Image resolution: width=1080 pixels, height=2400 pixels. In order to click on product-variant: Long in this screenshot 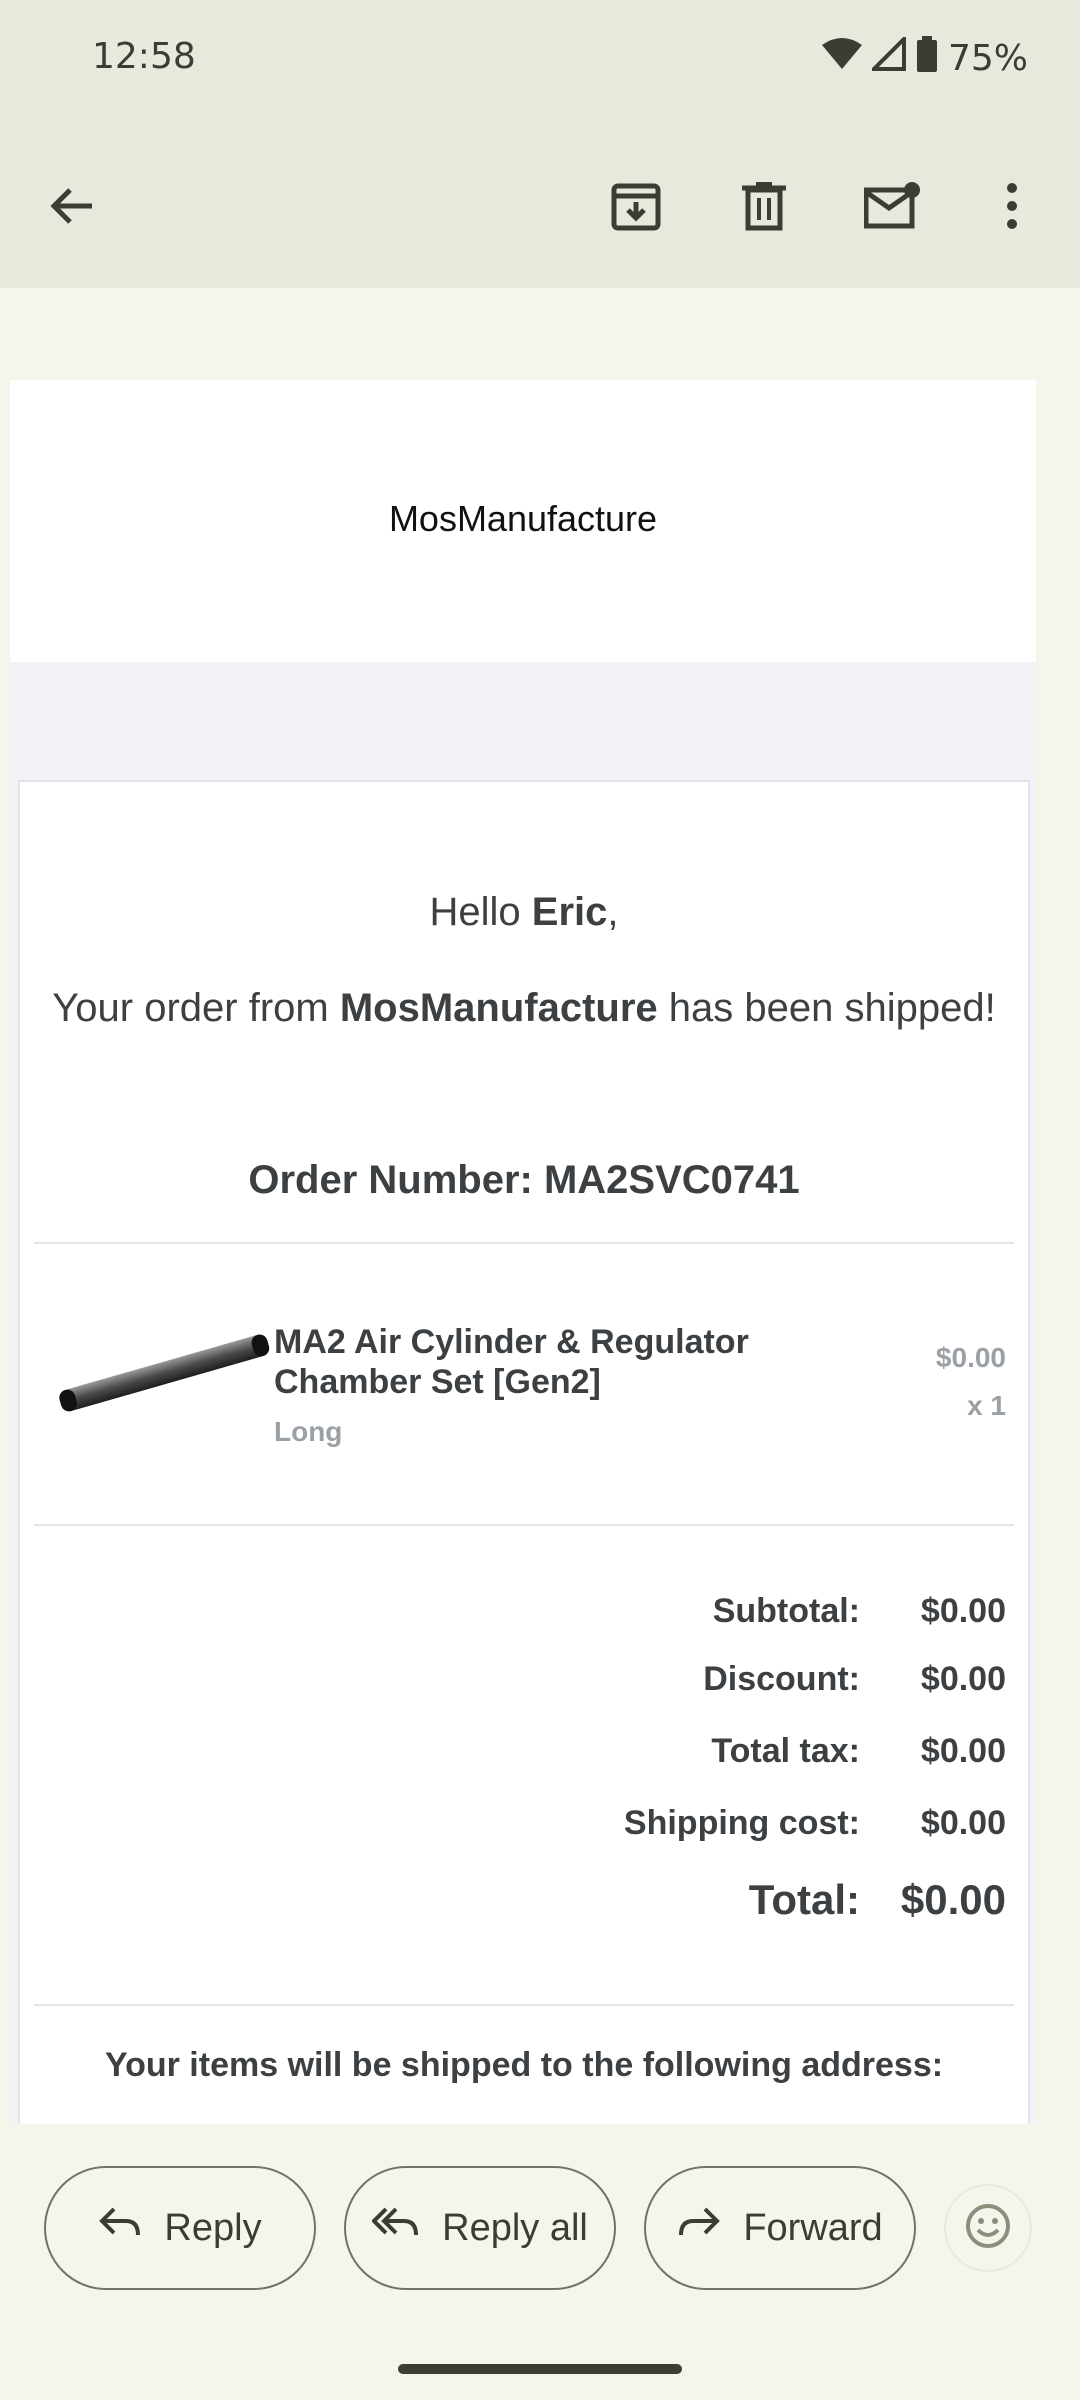, I will do `click(308, 1431)`.